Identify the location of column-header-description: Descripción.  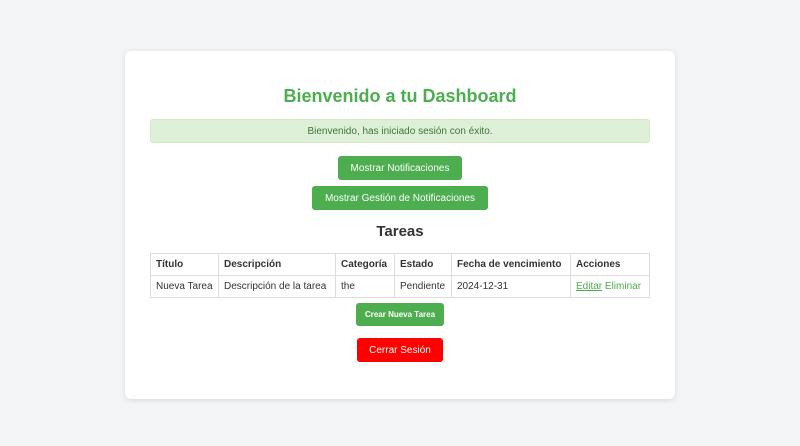
(277, 264).